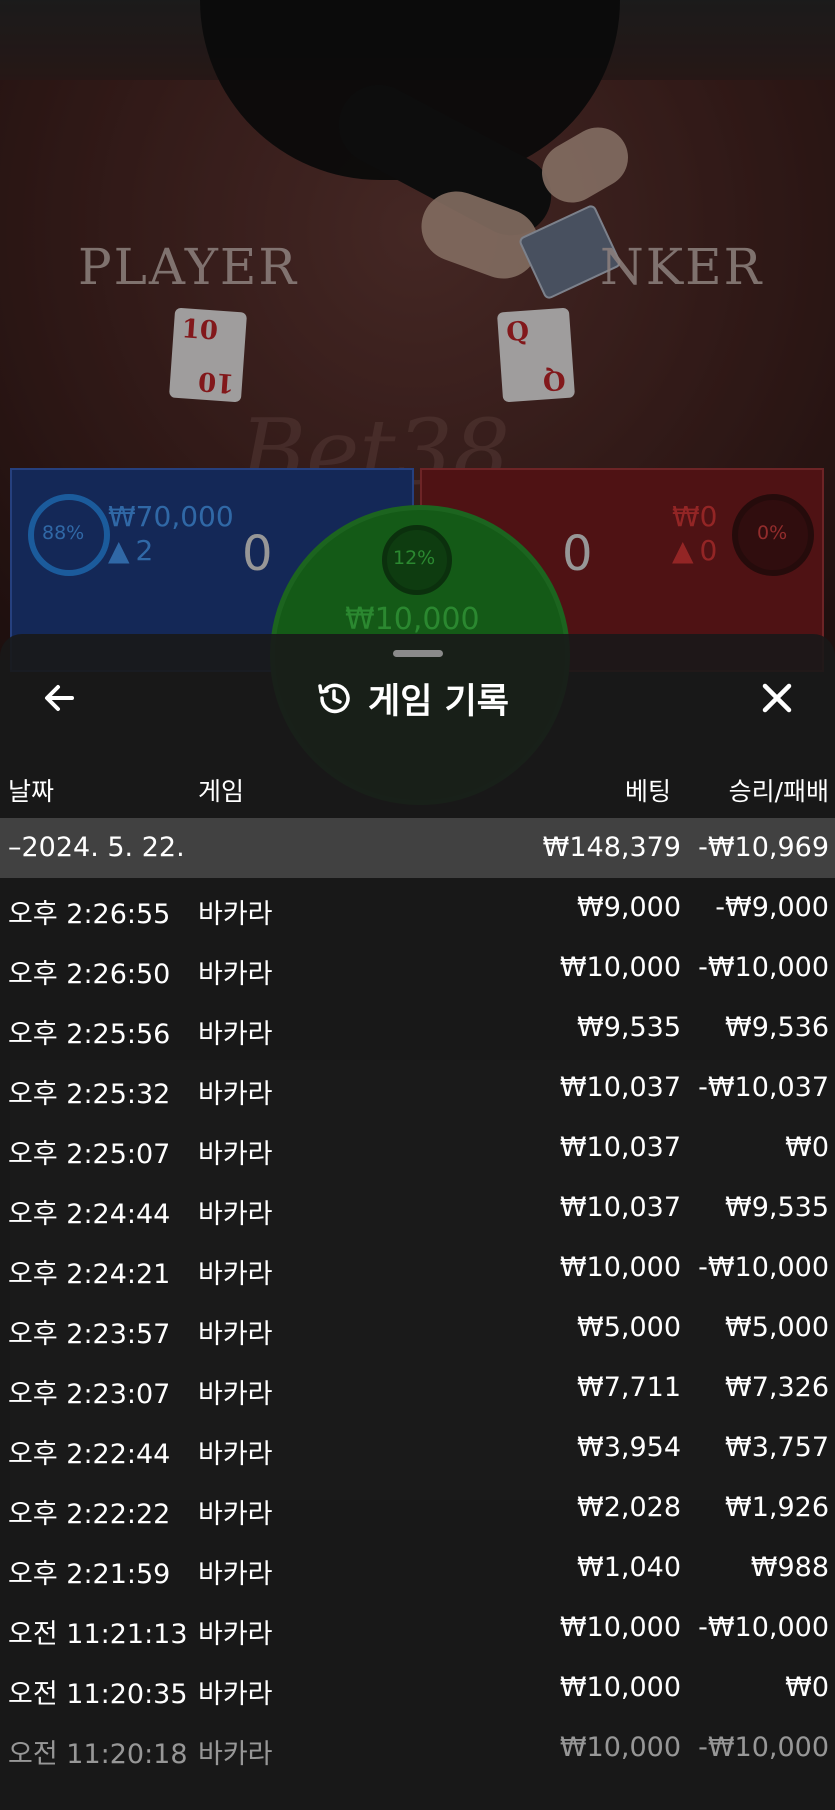 This screenshot has width=835, height=1810. Describe the element at coordinates (96, 847) in the screenshot. I see `date-group-label: –2024. 5. 22.` at that location.